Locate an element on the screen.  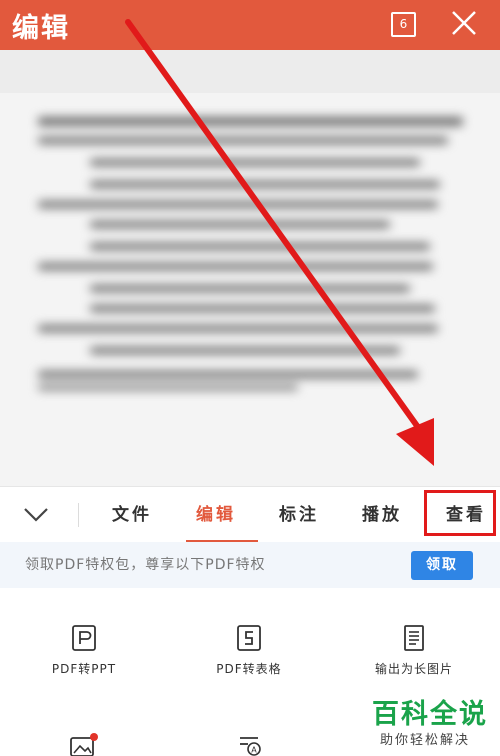
watermark-sub-text: 助你轻松解决 is located at coordinates (425, 740).